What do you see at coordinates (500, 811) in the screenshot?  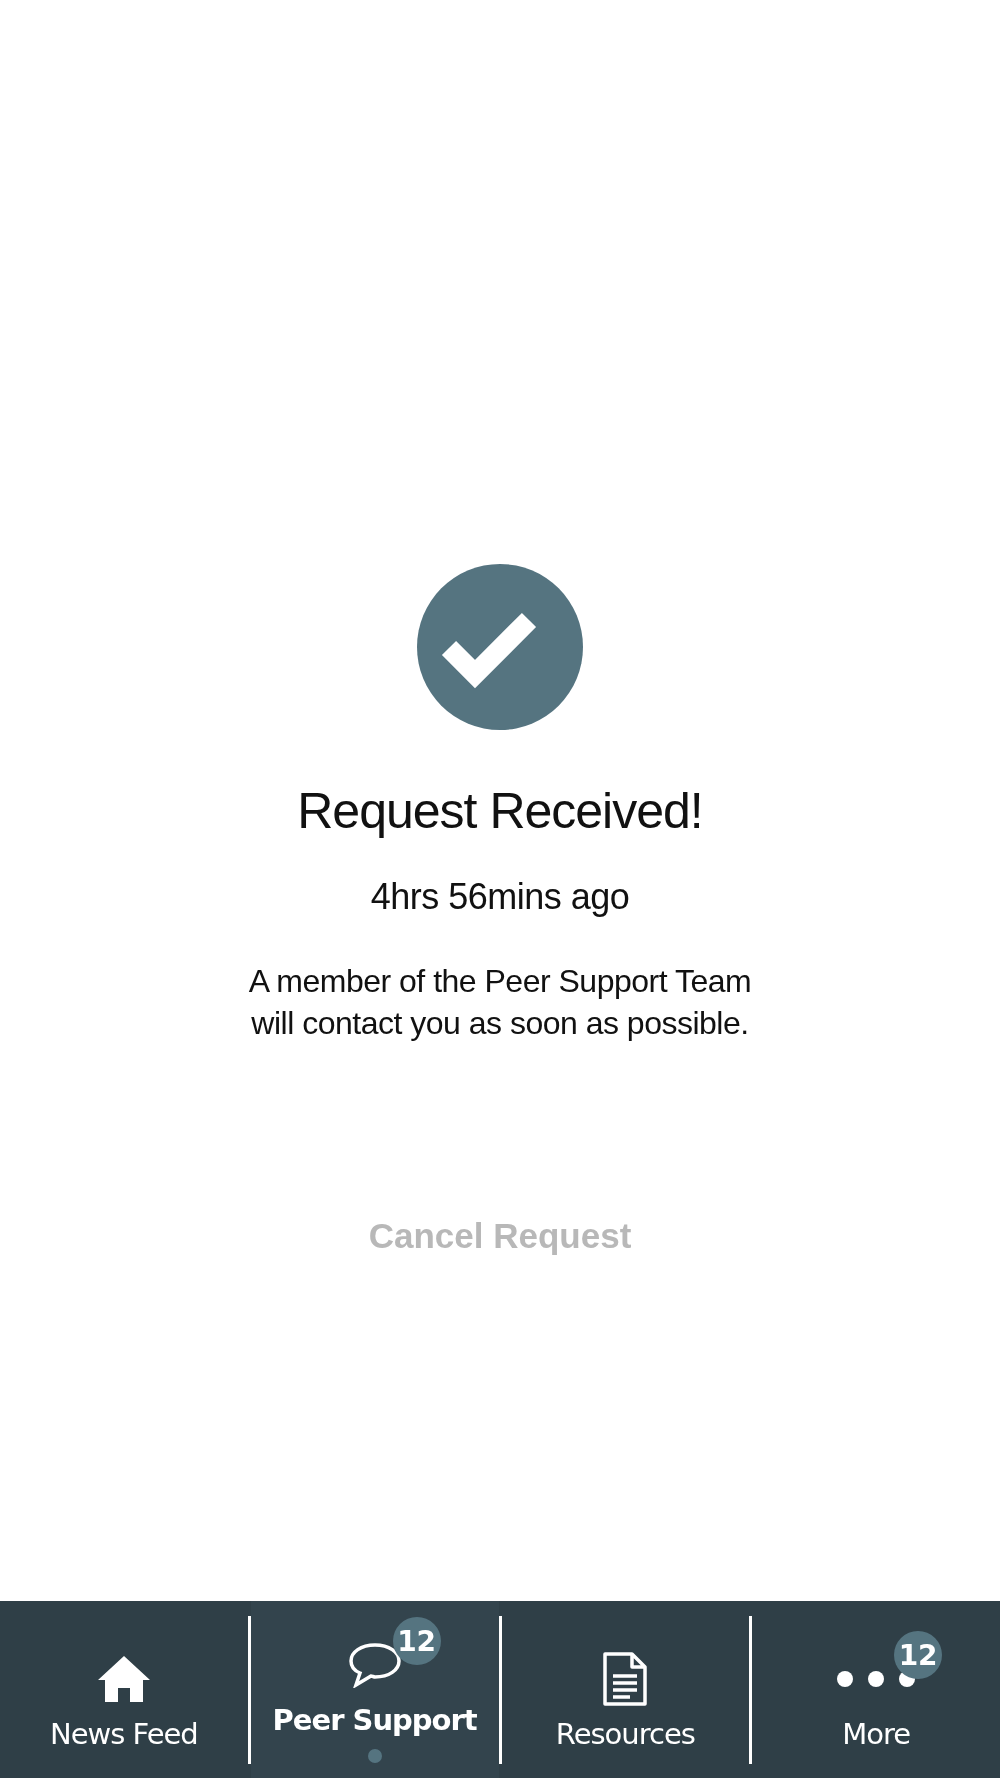 I see `status-title: Request Received!` at bounding box center [500, 811].